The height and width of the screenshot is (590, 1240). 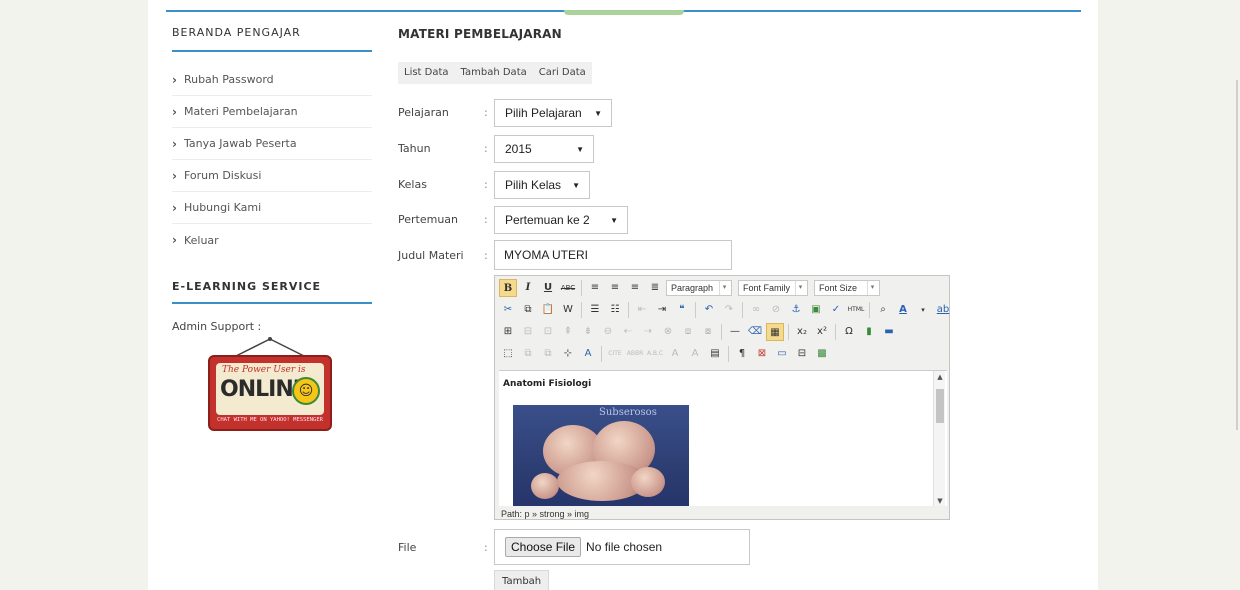 I want to click on template-icon: ▭, so click(x=782, y=354).